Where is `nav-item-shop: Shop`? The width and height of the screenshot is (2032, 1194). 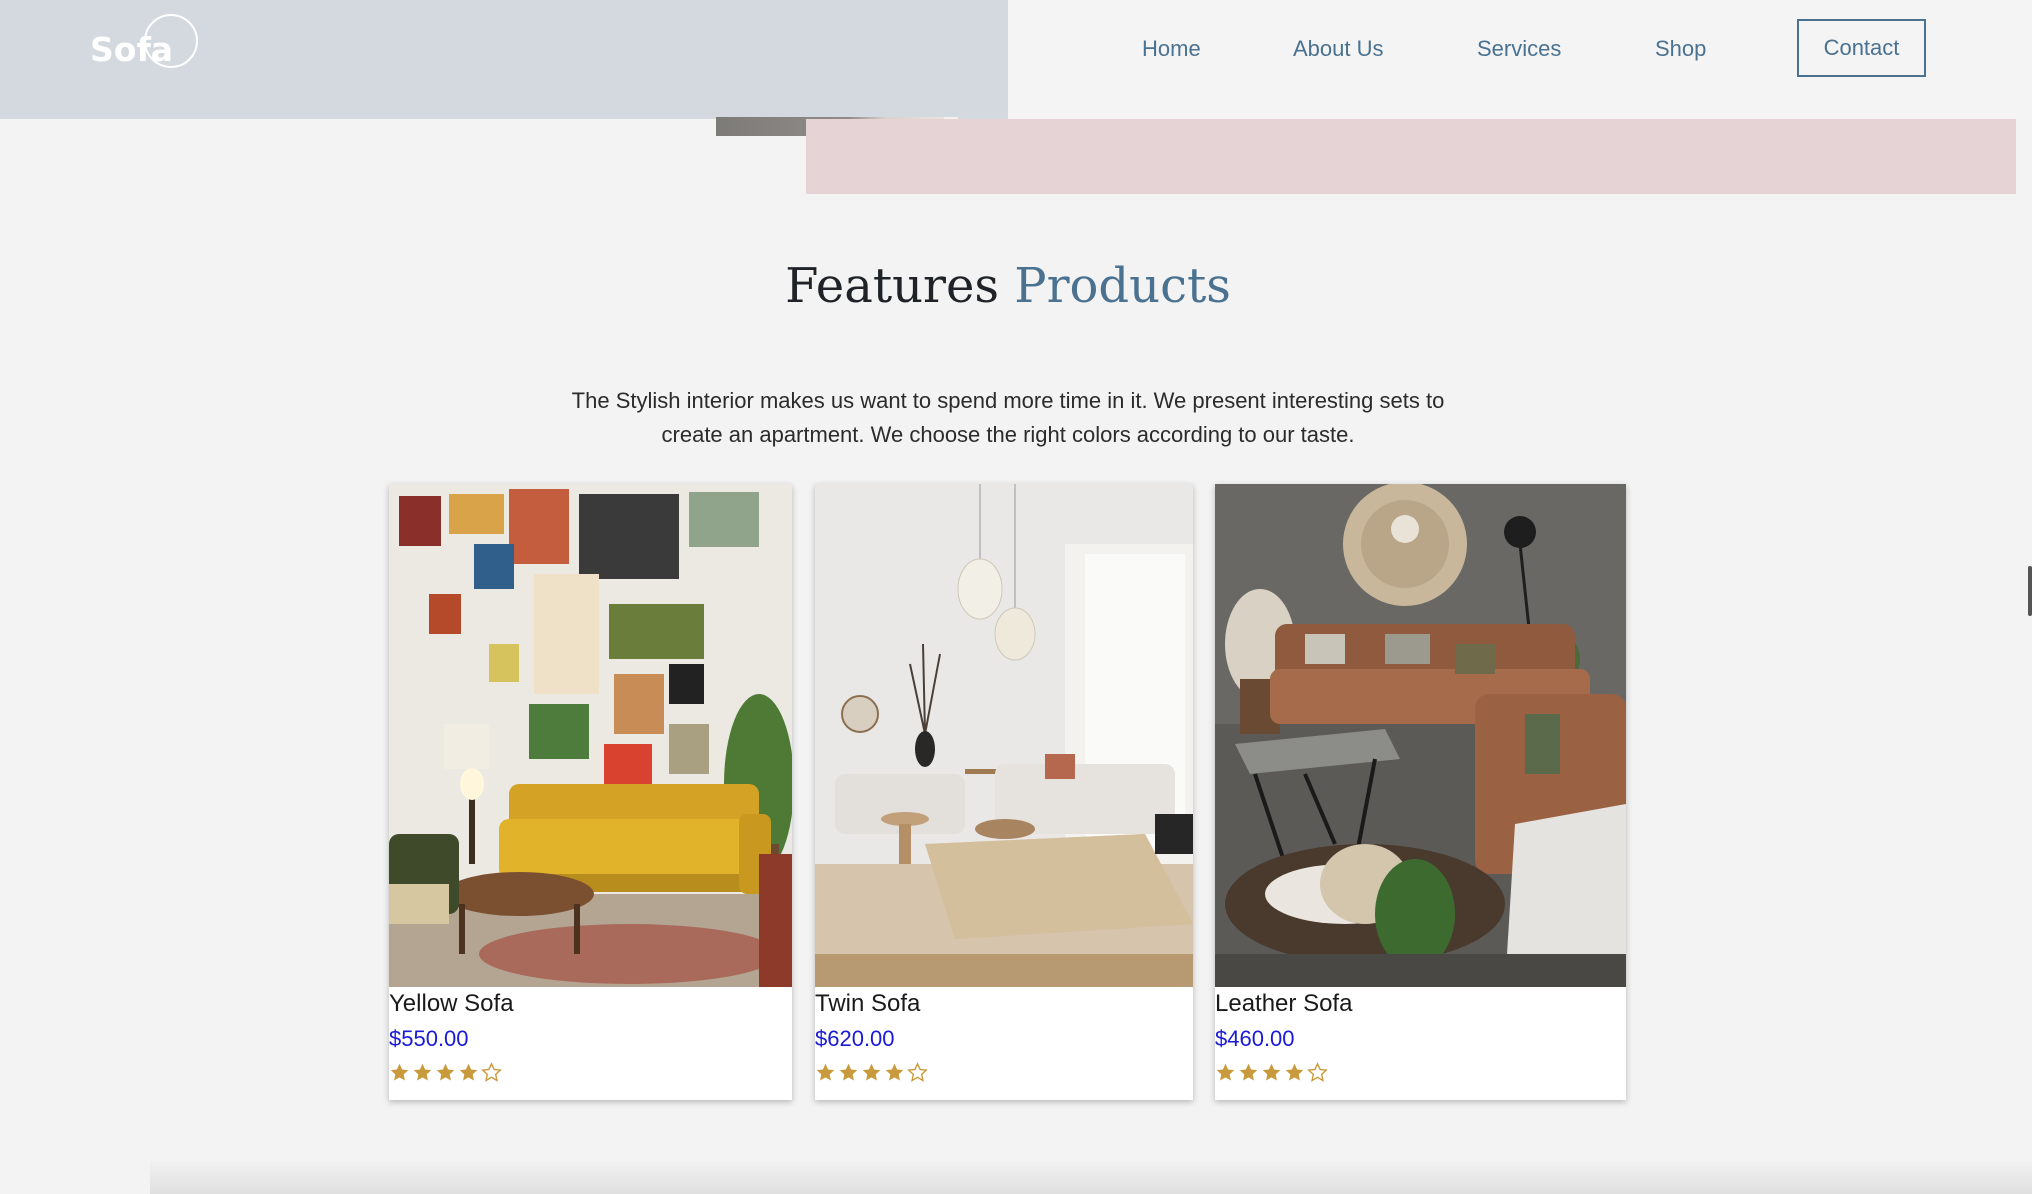
nav-item-shop: Shop is located at coordinates (1680, 49).